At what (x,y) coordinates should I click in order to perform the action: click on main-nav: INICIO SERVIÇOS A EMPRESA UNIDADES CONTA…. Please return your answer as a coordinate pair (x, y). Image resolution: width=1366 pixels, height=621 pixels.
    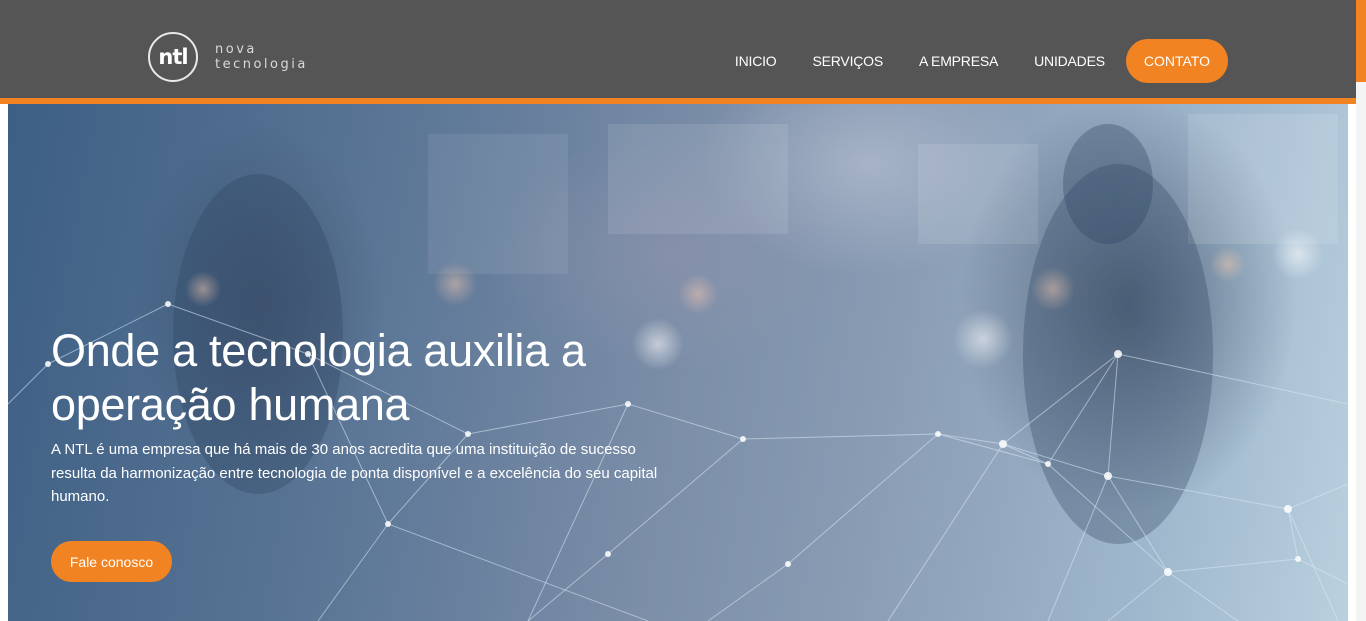
    Looking at the image, I should click on (963, 61).